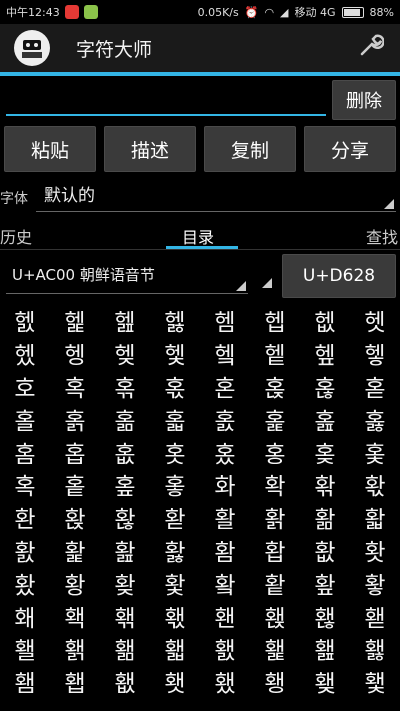 The image size is (400, 711). Describe the element at coordinates (175, 582) in the screenshot. I see `character-cell: 홫` at that location.